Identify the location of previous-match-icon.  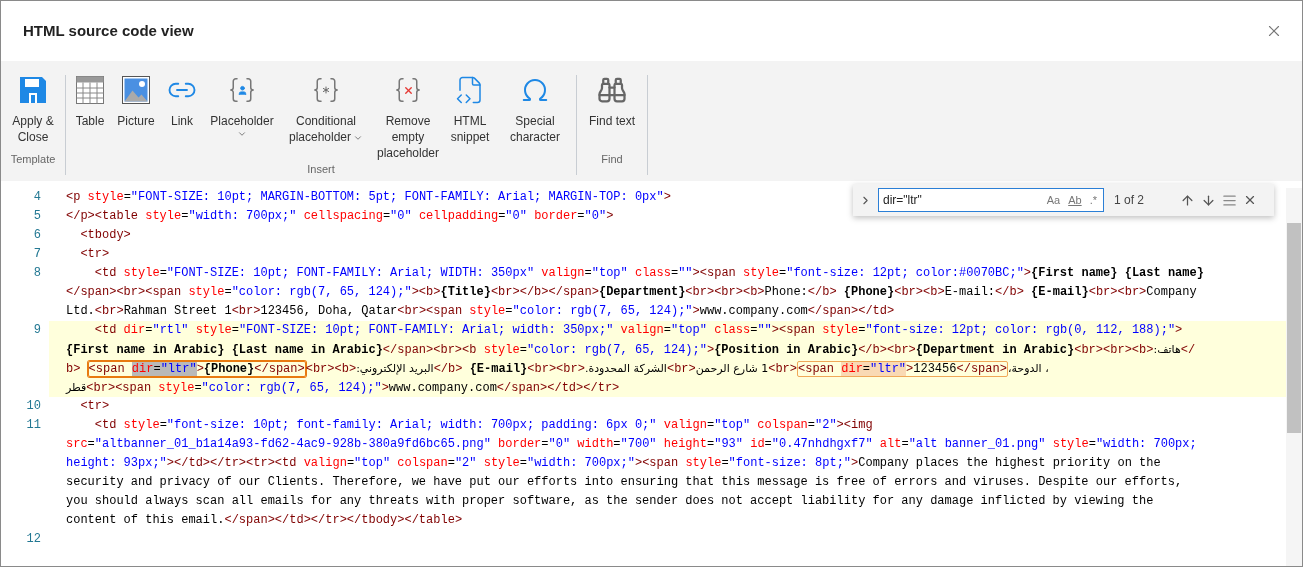
(1187, 200).